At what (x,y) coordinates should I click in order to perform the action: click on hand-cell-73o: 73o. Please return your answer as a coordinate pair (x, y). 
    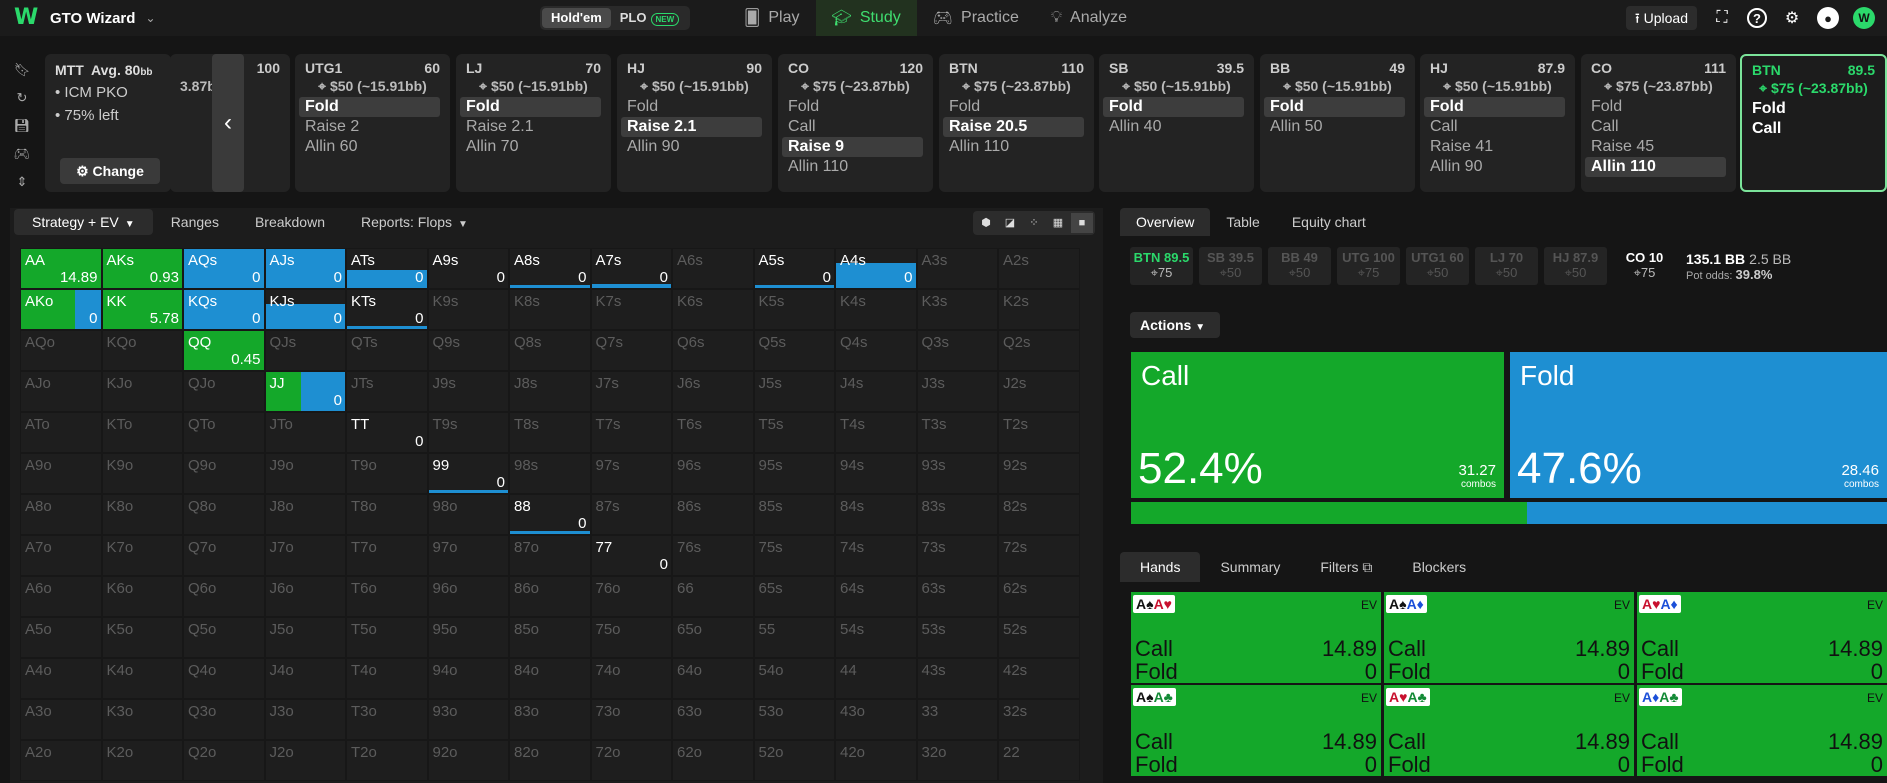
    Looking at the image, I should click on (631, 719).